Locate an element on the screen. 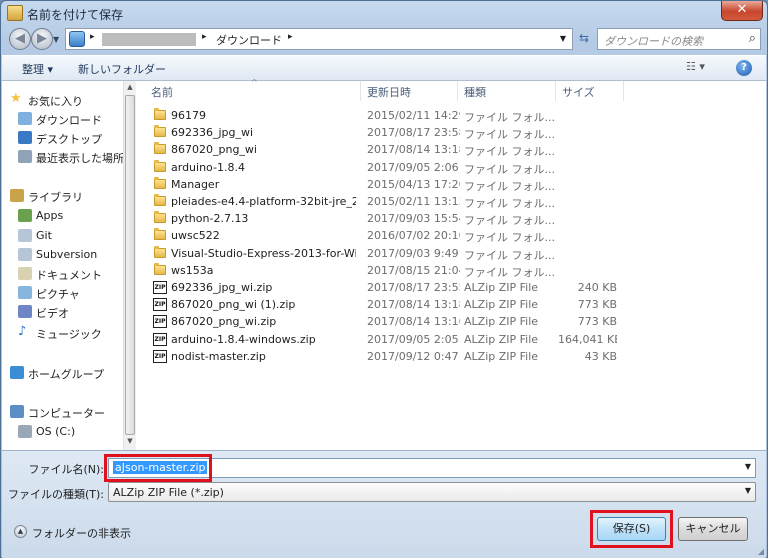  sidebar-item-recent-places: 最近表示した場所 is located at coordinates (63, 157).